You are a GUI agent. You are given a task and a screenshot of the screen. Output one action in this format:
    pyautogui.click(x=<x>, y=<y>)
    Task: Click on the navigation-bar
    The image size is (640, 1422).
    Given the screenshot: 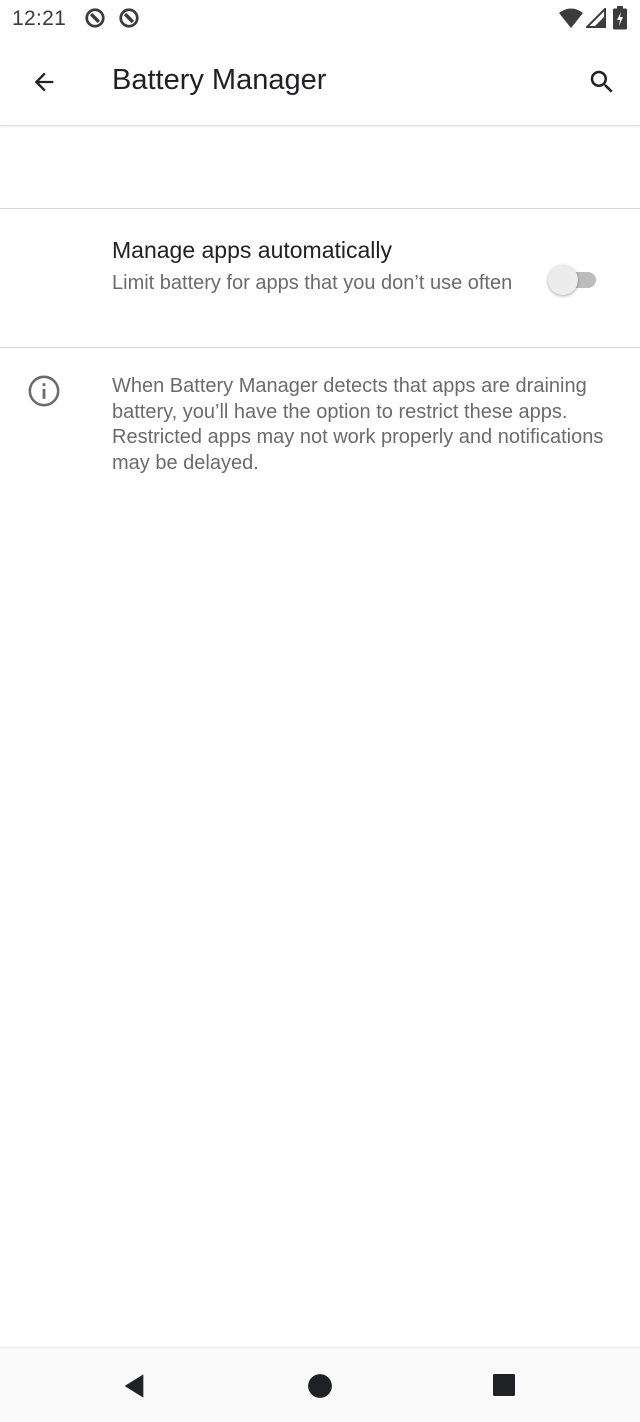 What is the action you would take?
    pyautogui.click(x=320, y=1384)
    